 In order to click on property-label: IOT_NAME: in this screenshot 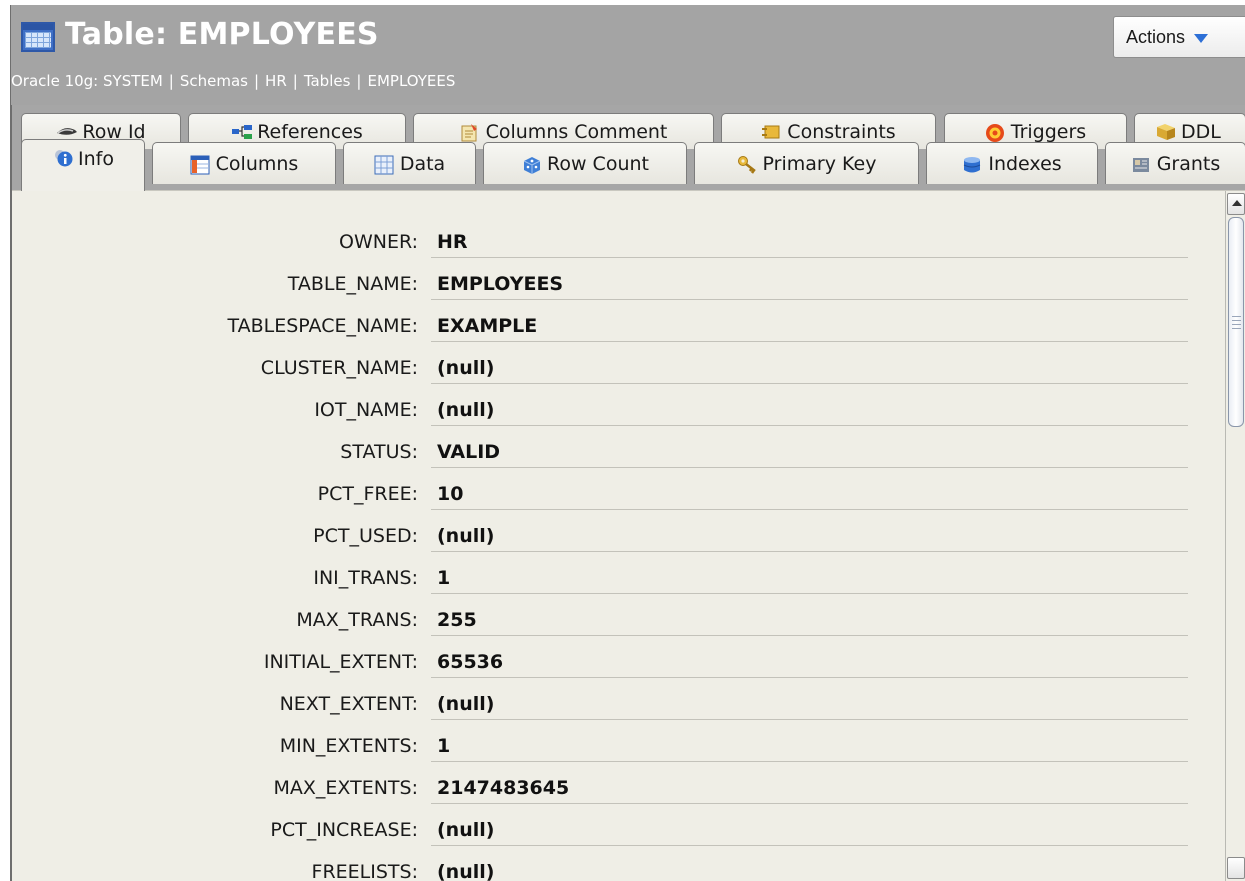, I will do `click(366, 410)`.